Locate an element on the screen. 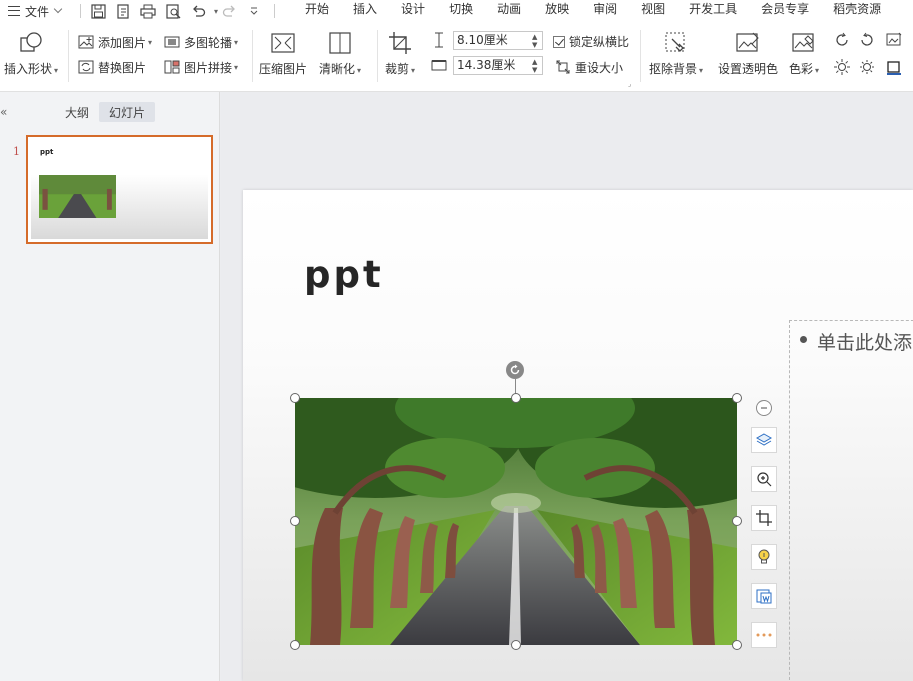 The width and height of the screenshot is (913, 681). collapse-panel-button: « is located at coordinates (3, 112).